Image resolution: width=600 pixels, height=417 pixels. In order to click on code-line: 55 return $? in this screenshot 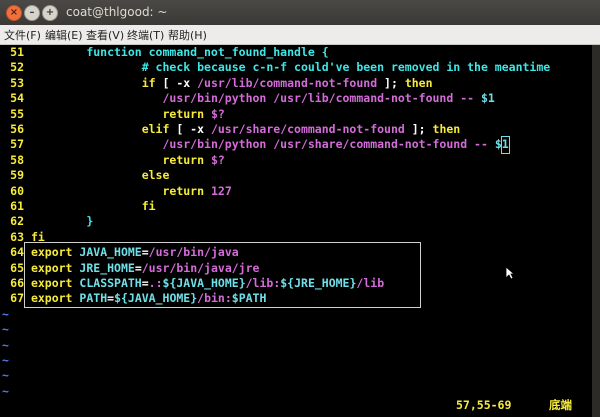, I will do `click(112, 114)`.